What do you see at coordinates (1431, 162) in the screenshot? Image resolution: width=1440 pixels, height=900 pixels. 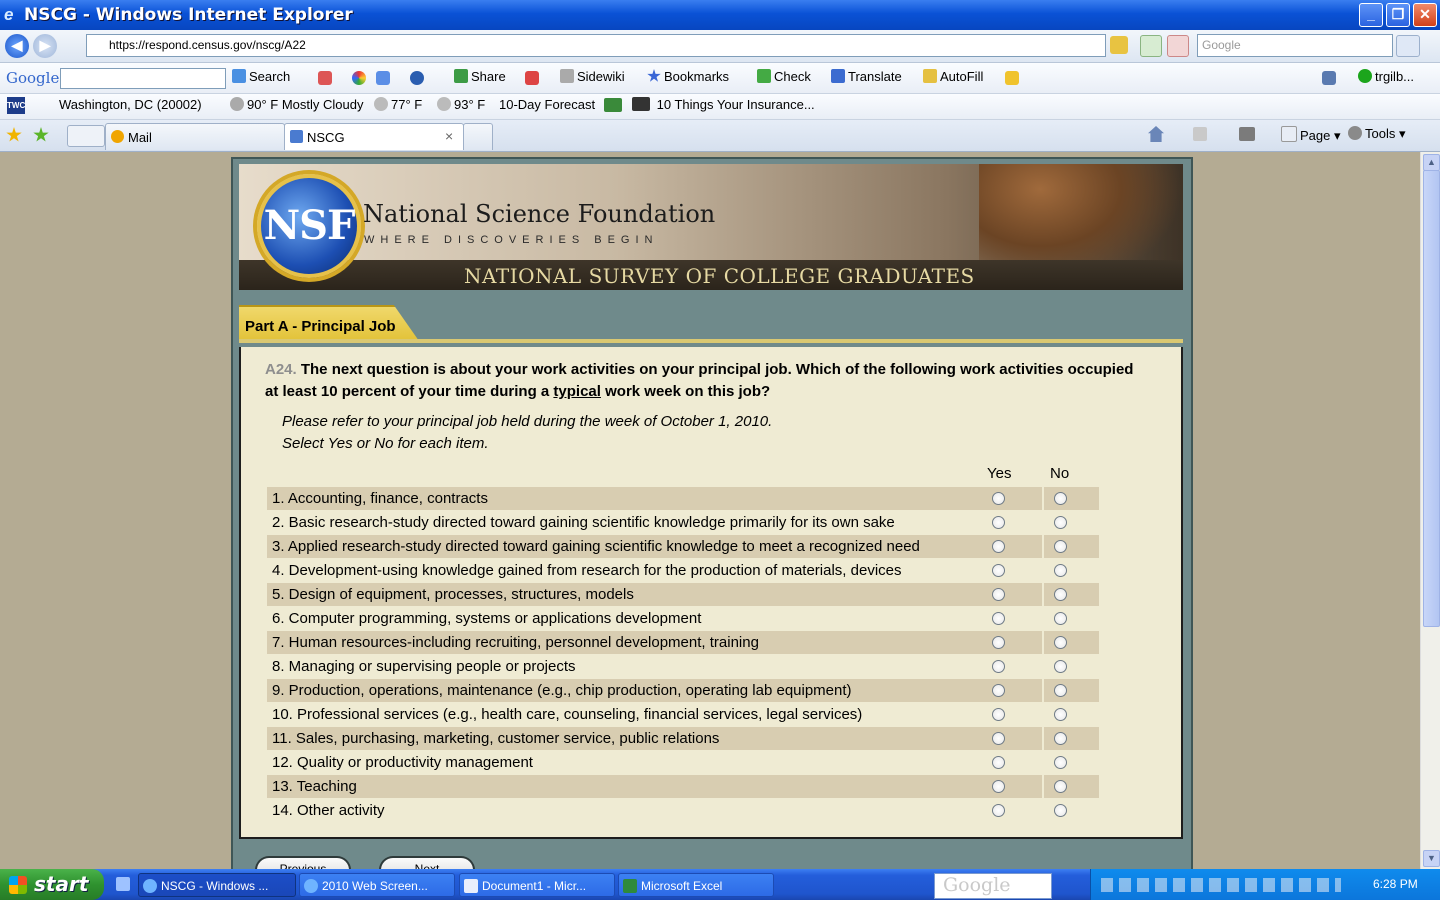 I see `scroll-up-arrow: ▲` at bounding box center [1431, 162].